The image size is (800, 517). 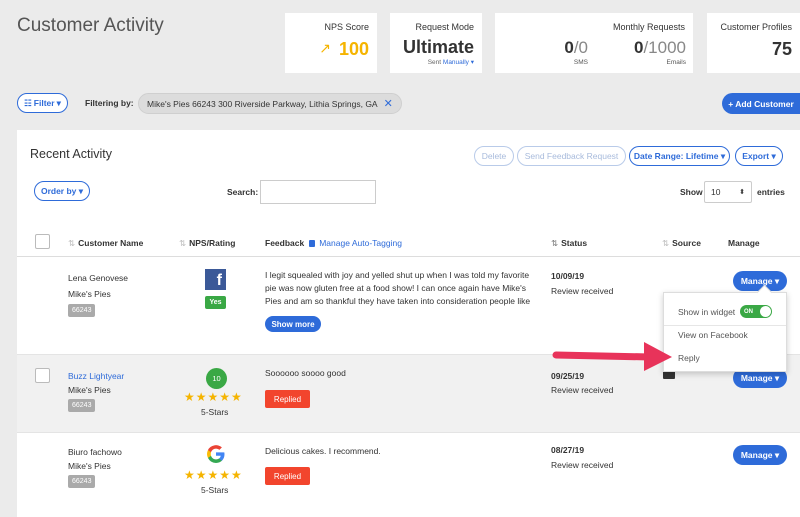 What do you see at coordinates (568, 276) in the screenshot?
I see `status-date: 10/09/19` at bounding box center [568, 276].